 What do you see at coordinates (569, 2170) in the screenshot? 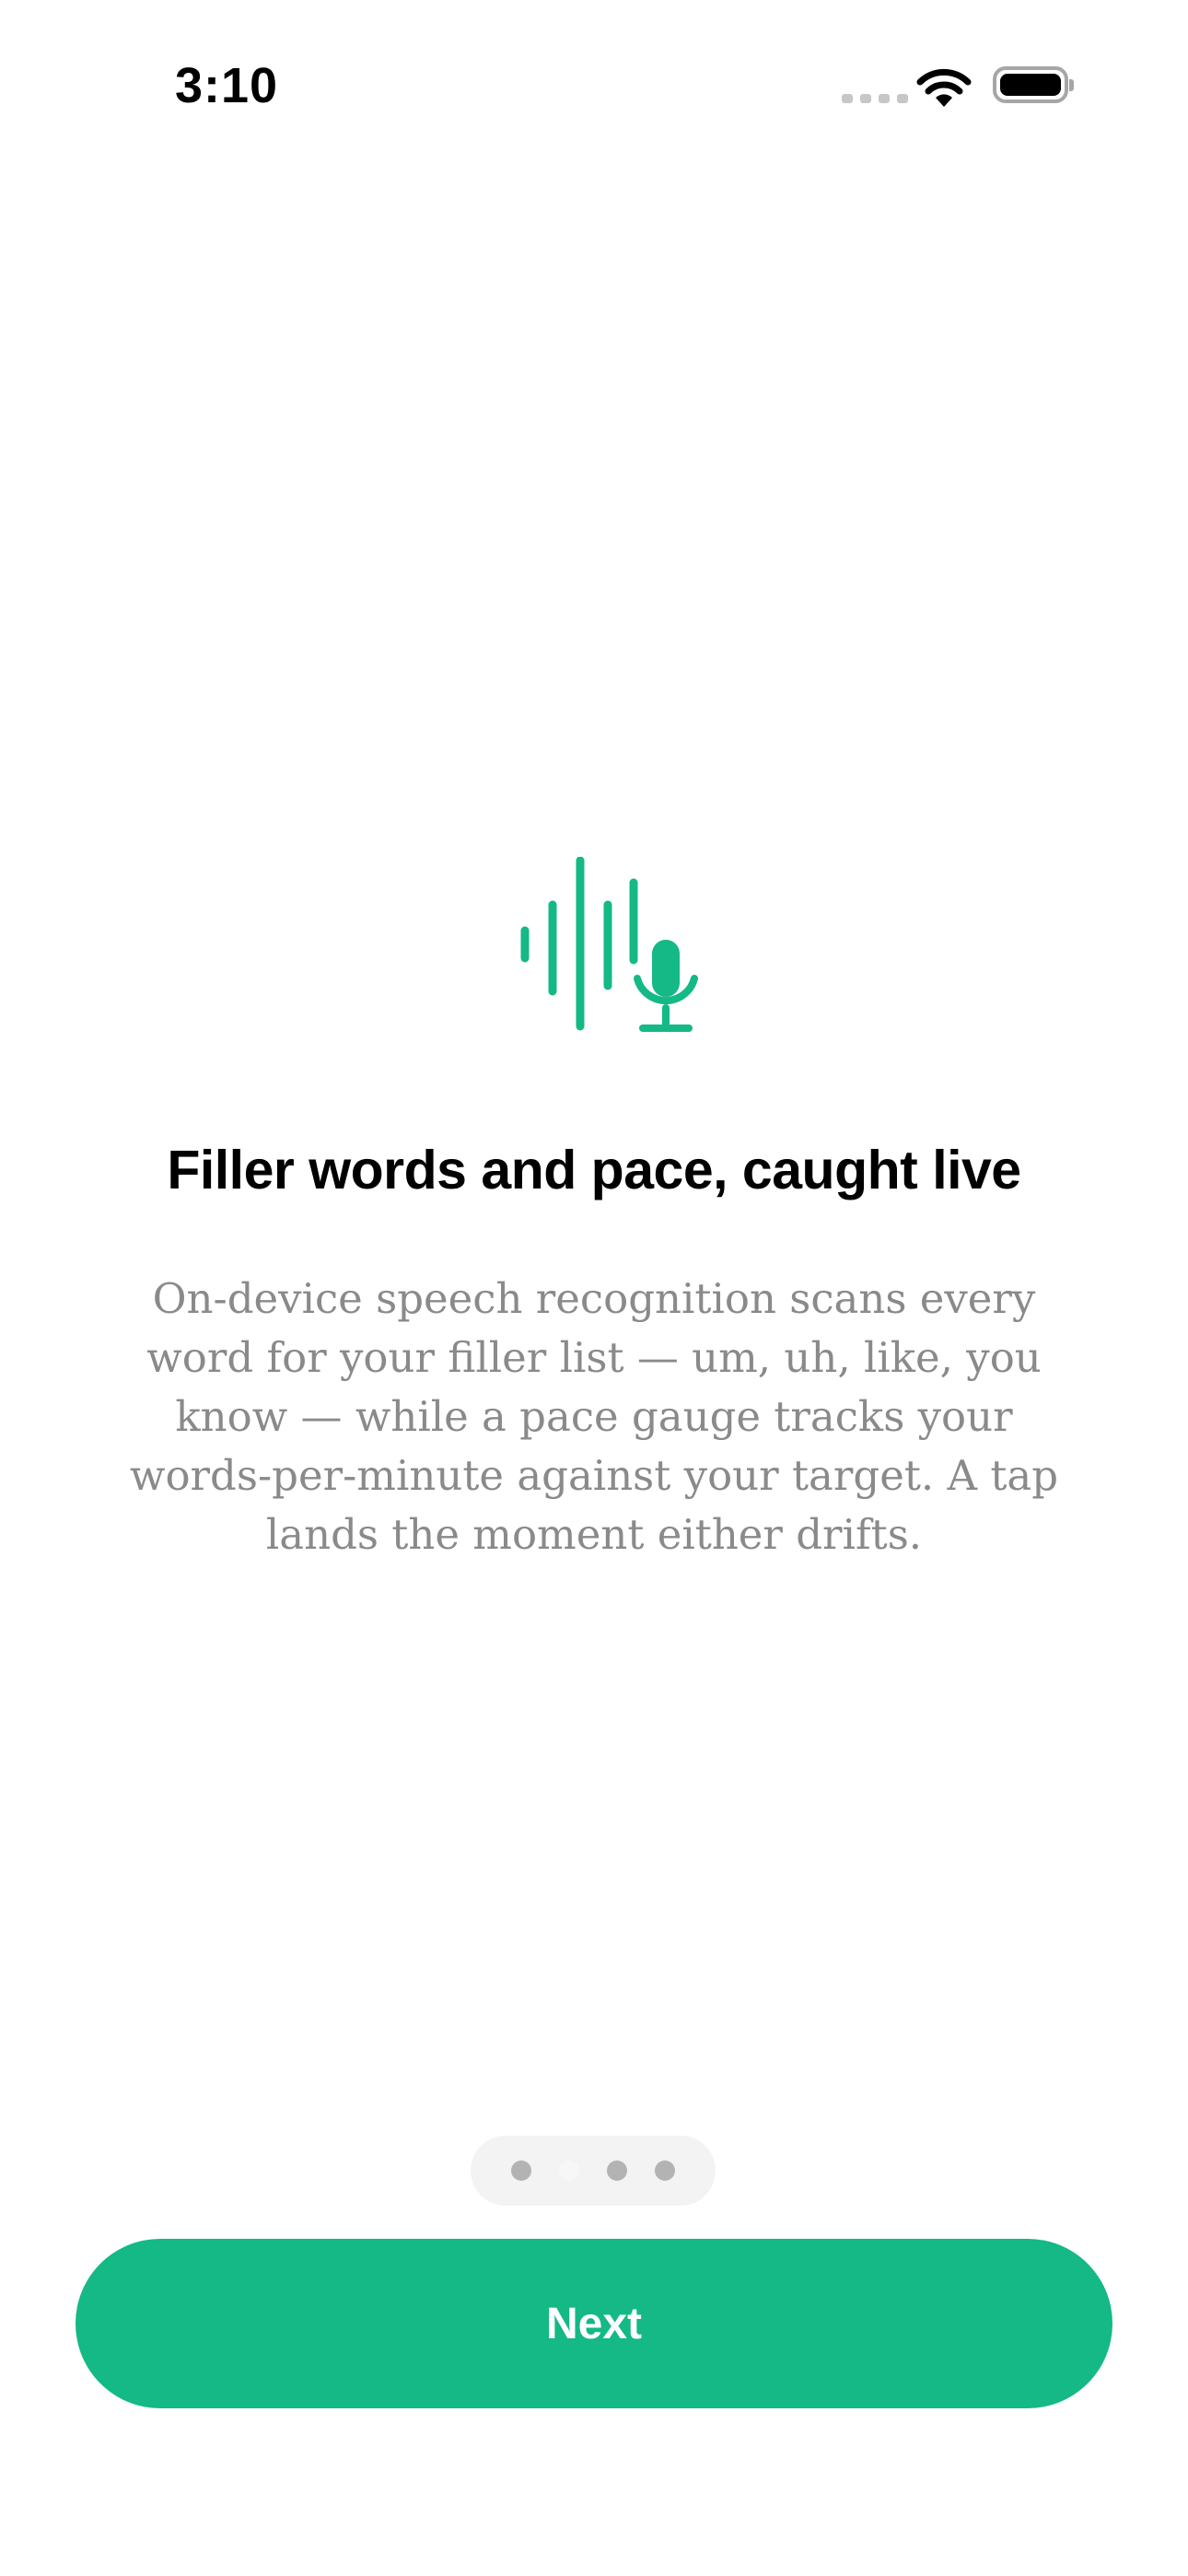
I see `page-dot-2-current` at bounding box center [569, 2170].